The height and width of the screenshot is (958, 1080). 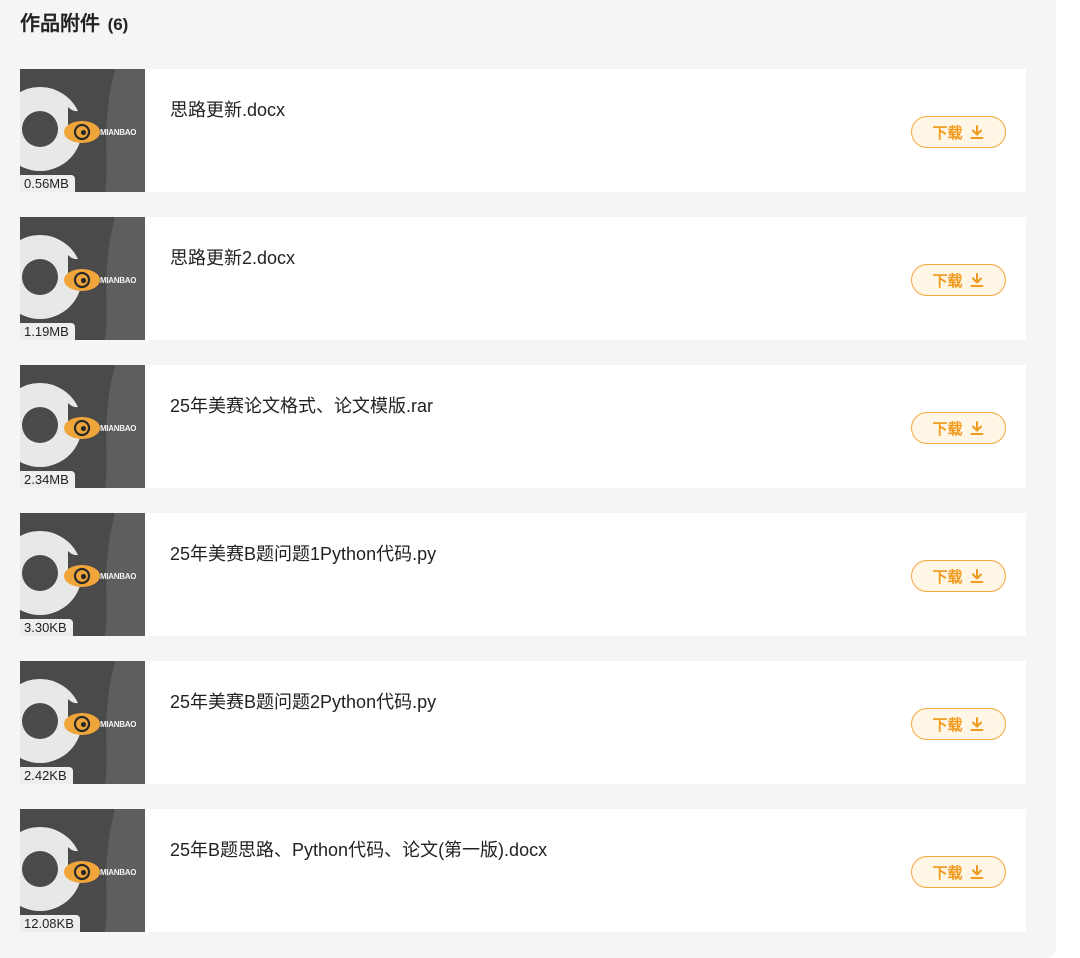 I want to click on section-title: 作品附件 (6), so click(x=74, y=24).